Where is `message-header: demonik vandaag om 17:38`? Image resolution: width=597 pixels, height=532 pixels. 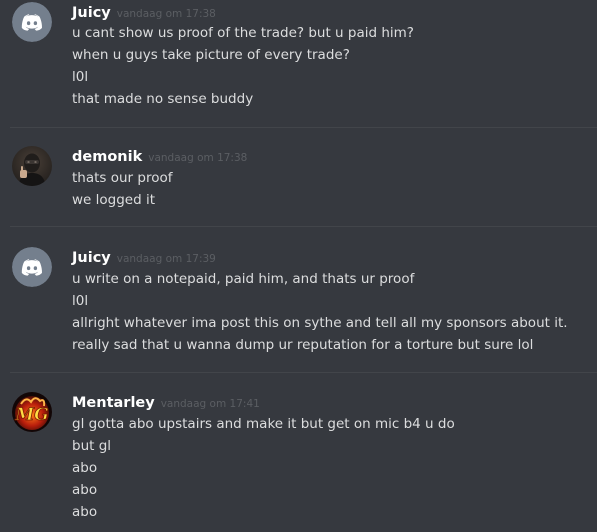 message-header: demonik vandaag om 17:38 is located at coordinates (159, 156).